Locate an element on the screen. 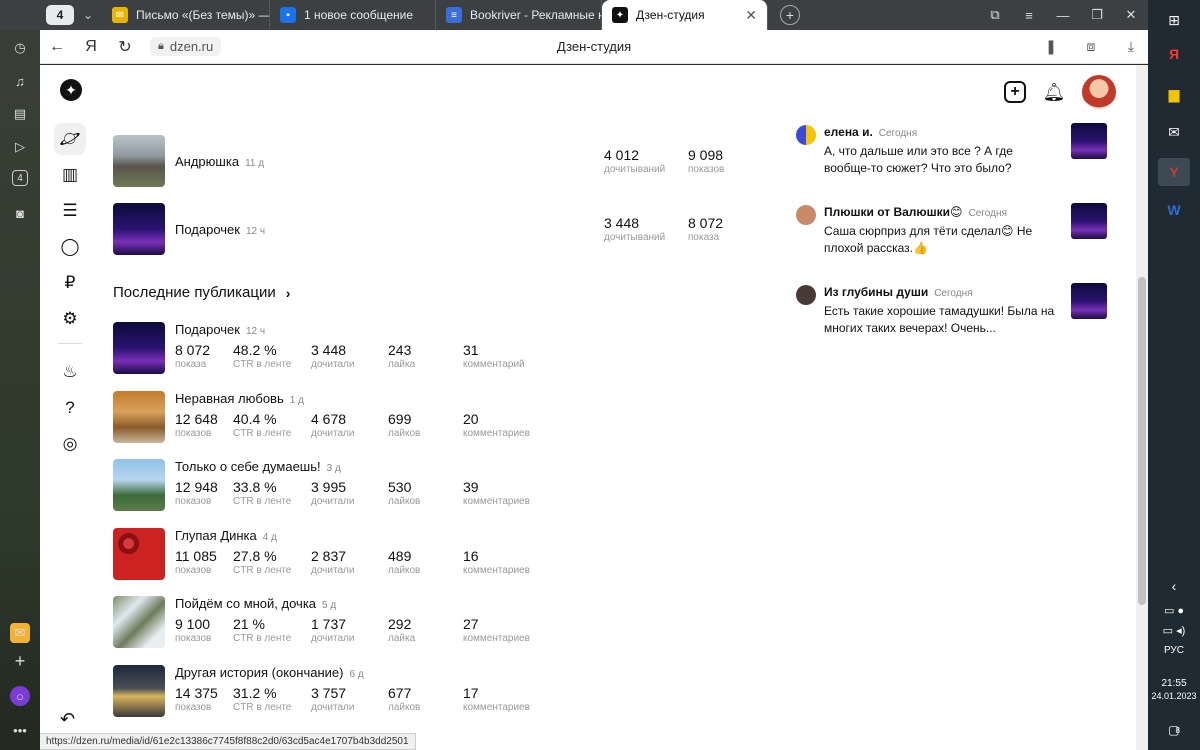 This screenshot has width=1200, height=750. recent-publications-heading: Последние публикации › is located at coordinates (201, 292).